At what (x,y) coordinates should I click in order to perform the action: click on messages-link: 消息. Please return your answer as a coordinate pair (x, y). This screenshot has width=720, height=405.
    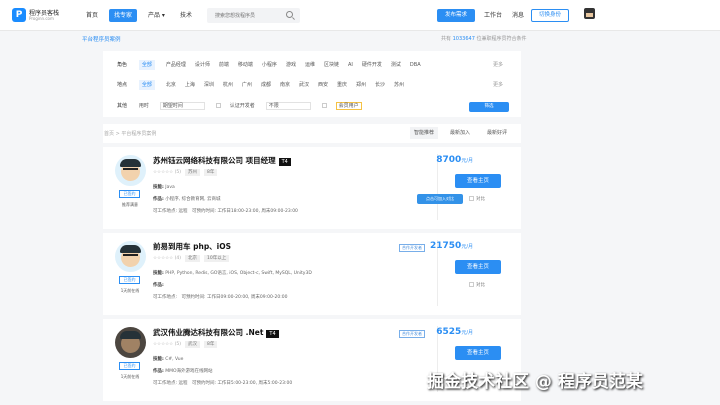
    Looking at the image, I should click on (518, 15).